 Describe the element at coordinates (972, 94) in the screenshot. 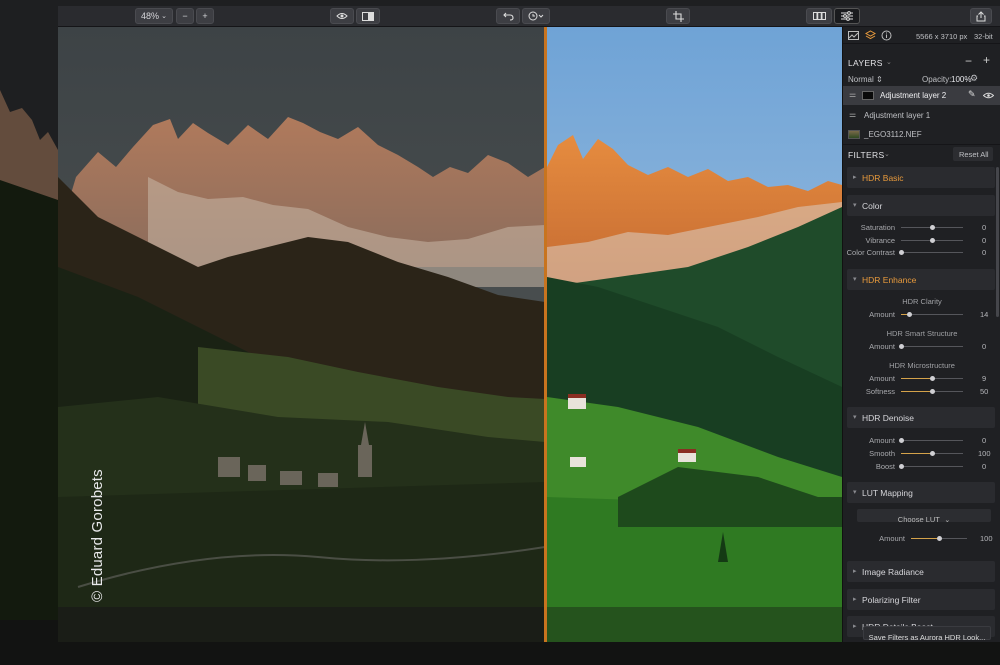

I see `brush-icon: ✎` at that location.